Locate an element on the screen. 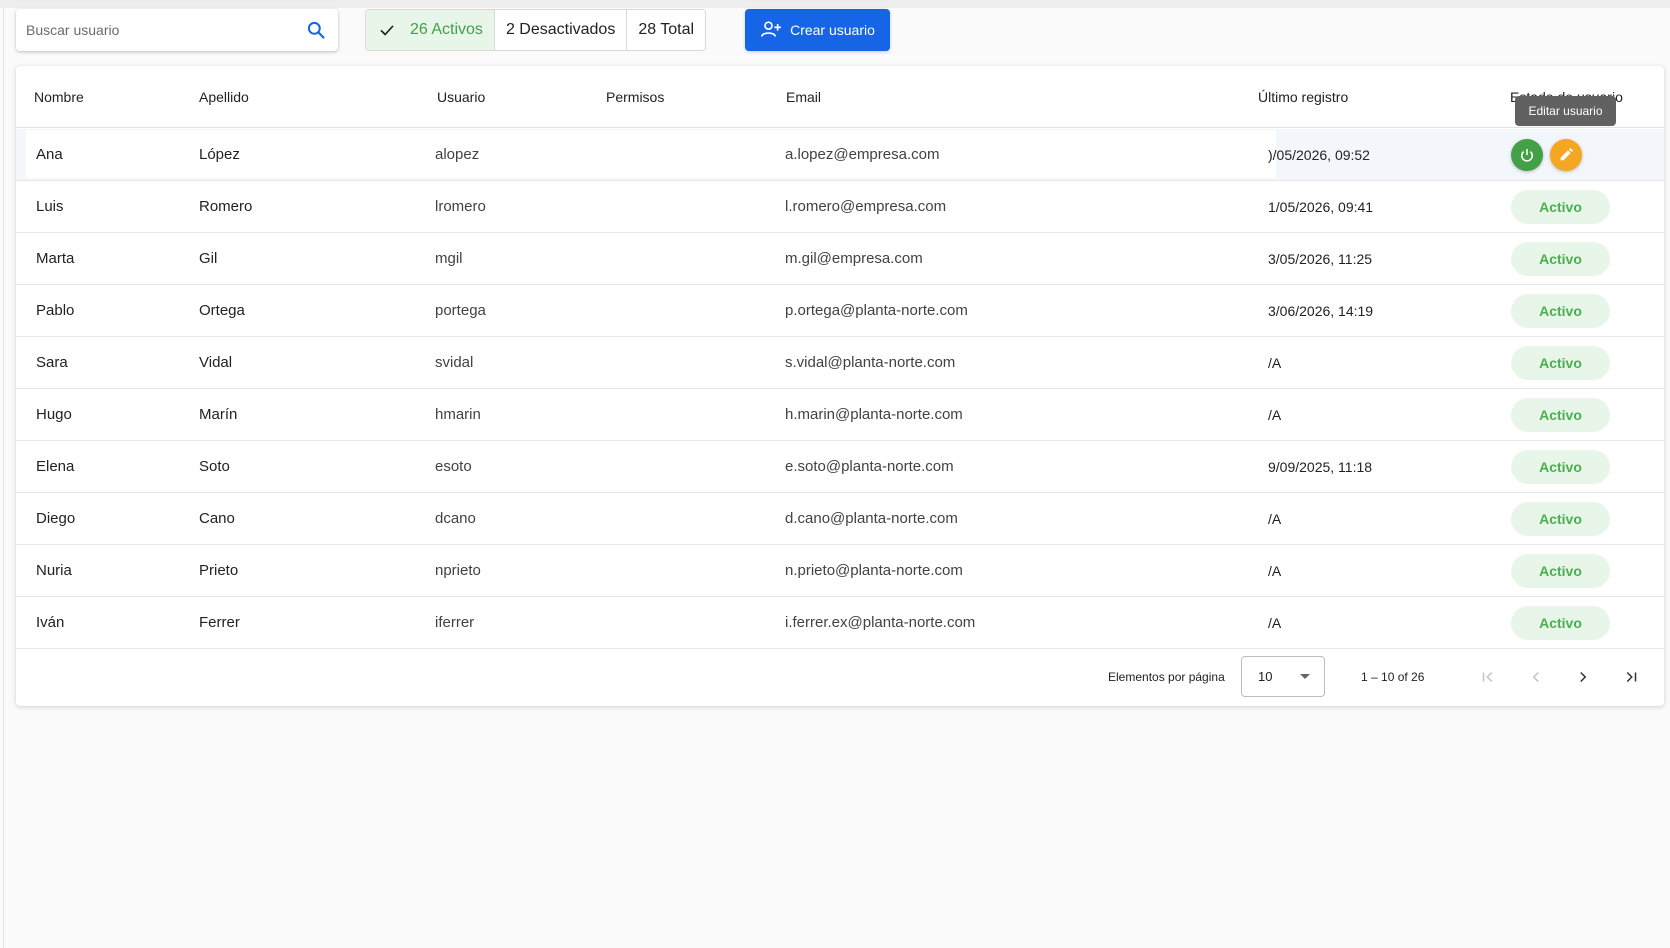 The width and height of the screenshot is (1670, 948). cell-nombre: Hugo is located at coordinates (54, 414).